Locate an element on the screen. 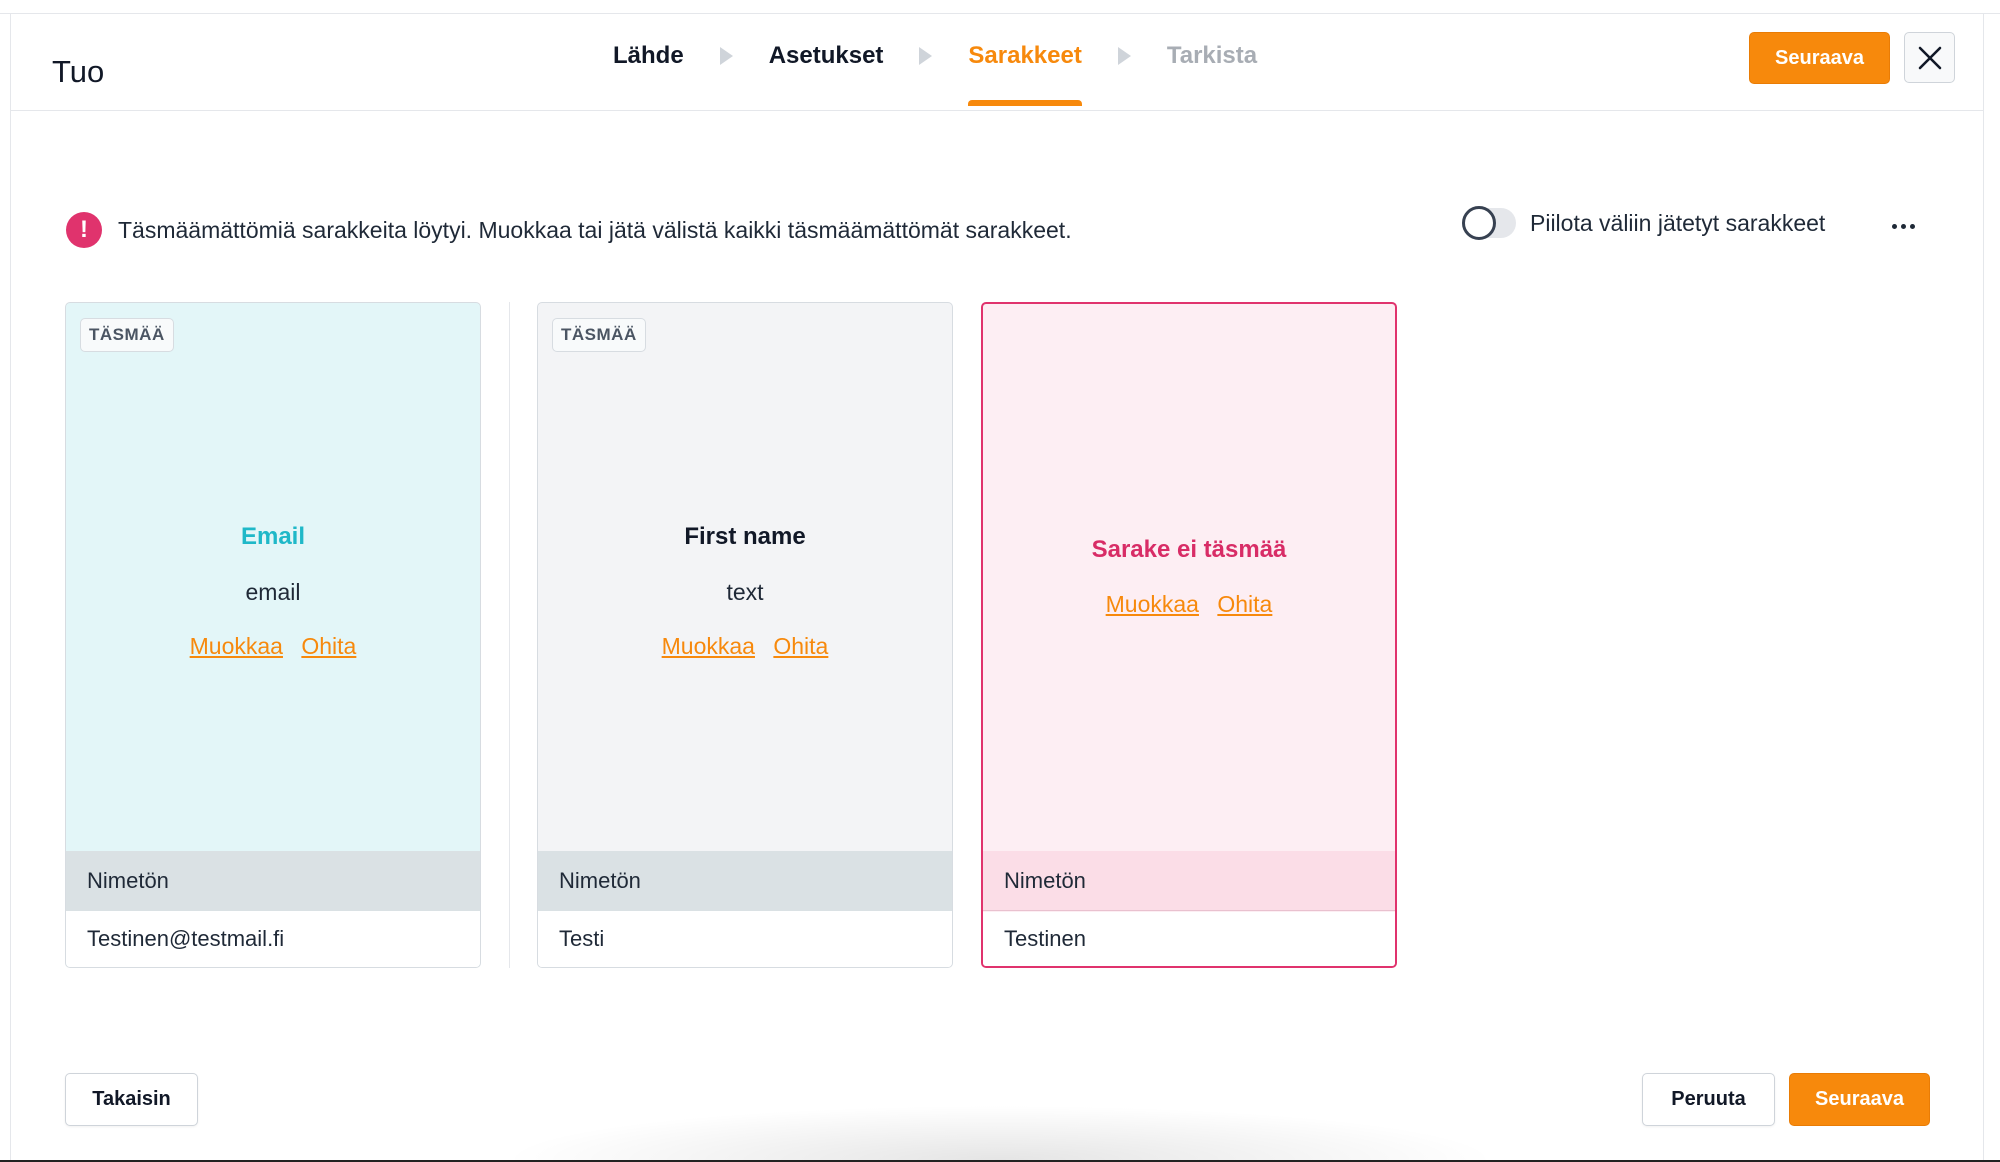 The height and width of the screenshot is (1162, 2000). field-type: text is located at coordinates (745, 592).